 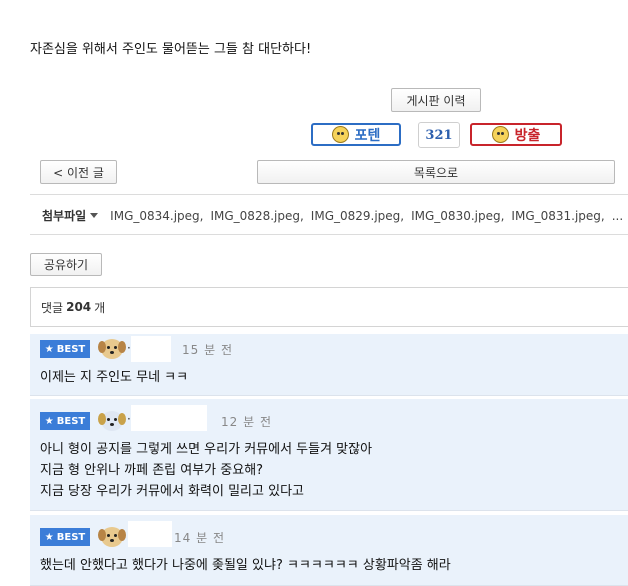 What do you see at coordinates (78, 172) in the screenshot?
I see `prev-post-button: < 이전 글` at bounding box center [78, 172].